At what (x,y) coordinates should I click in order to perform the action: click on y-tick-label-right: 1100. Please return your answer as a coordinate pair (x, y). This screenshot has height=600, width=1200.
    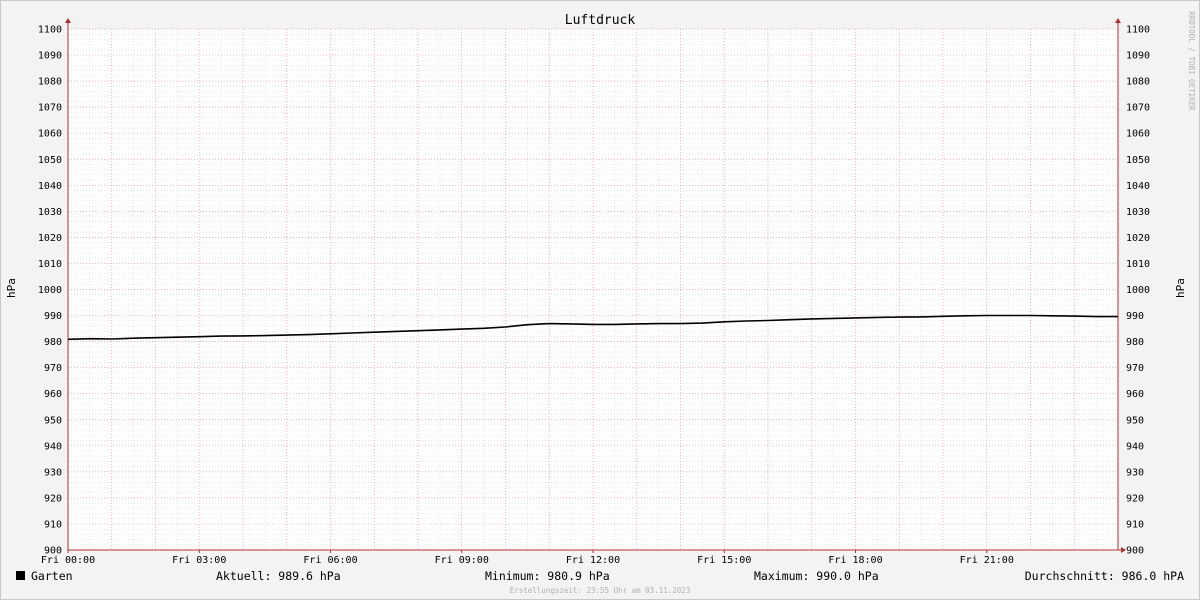
    Looking at the image, I should click on (1138, 30).